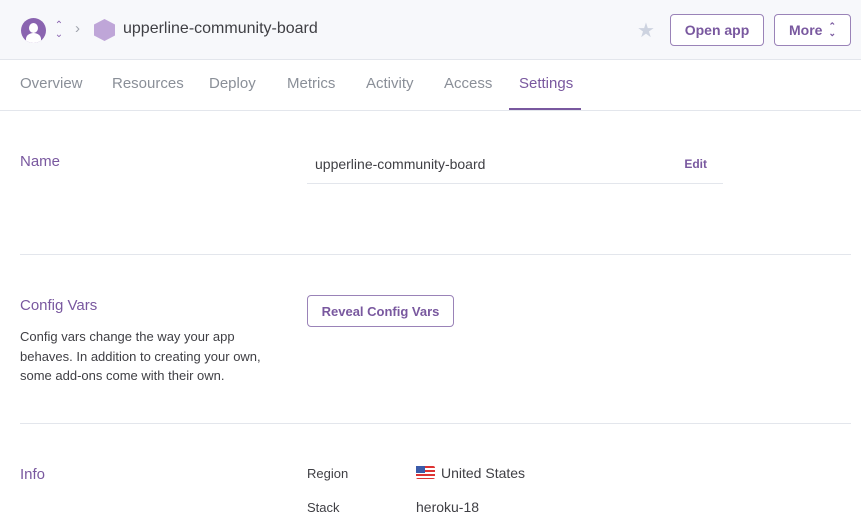 This screenshot has height=527, width=861. I want to click on more-button: More ⌃ ⌄, so click(812, 30).